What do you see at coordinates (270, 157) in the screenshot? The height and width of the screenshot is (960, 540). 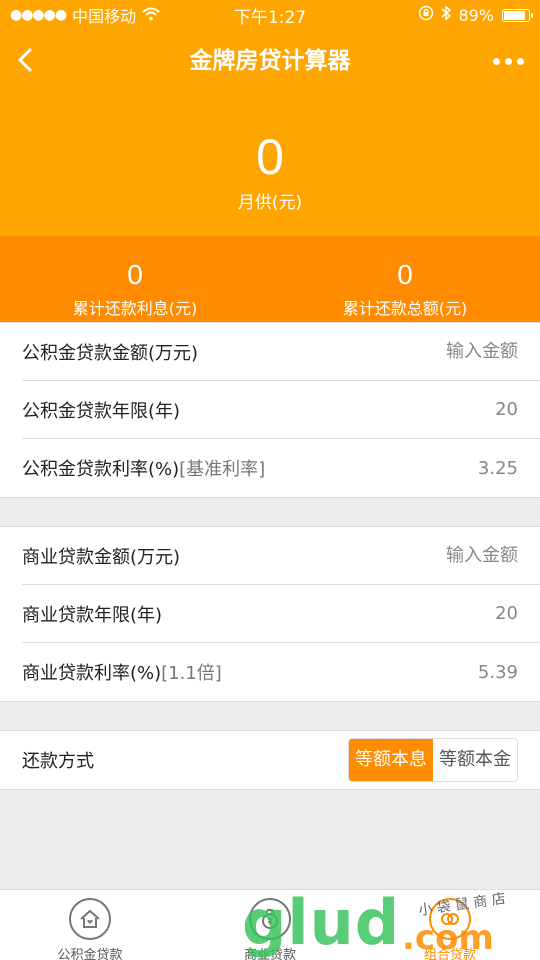 I see `monthly-payment-value: 0` at bounding box center [270, 157].